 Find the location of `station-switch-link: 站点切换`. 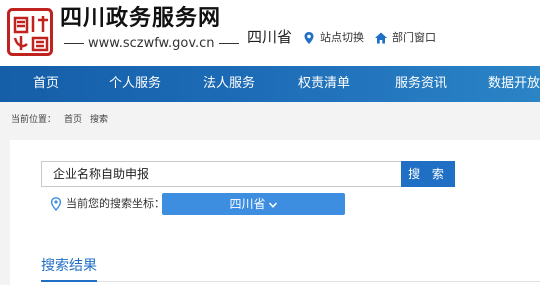

station-switch-link: 站点切换 is located at coordinates (333, 38).